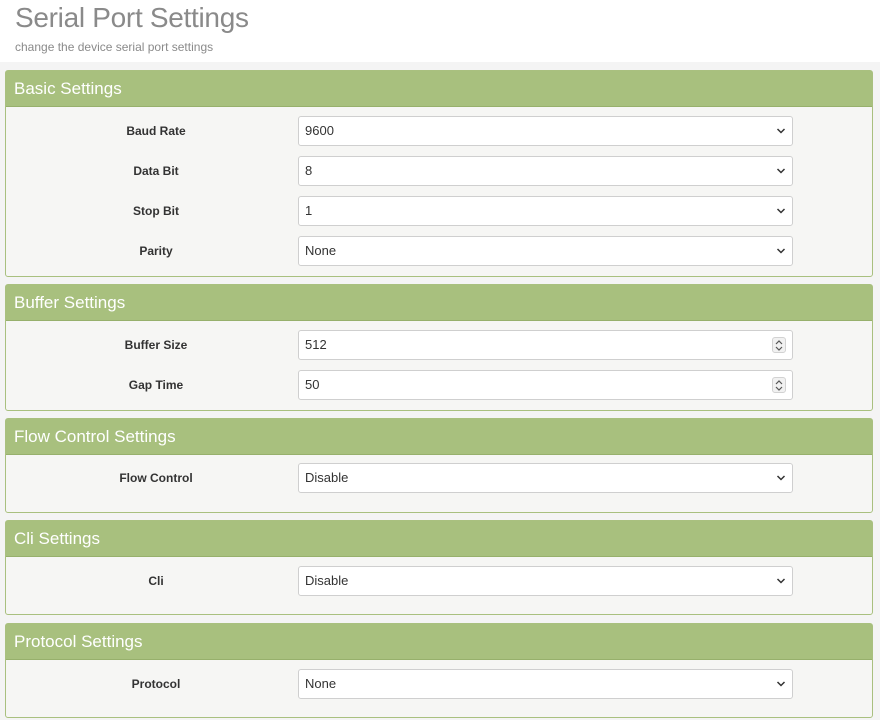 The image size is (880, 720). What do you see at coordinates (156, 684) in the screenshot?
I see `protocol-label: Protocol` at bounding box center [156, 684].